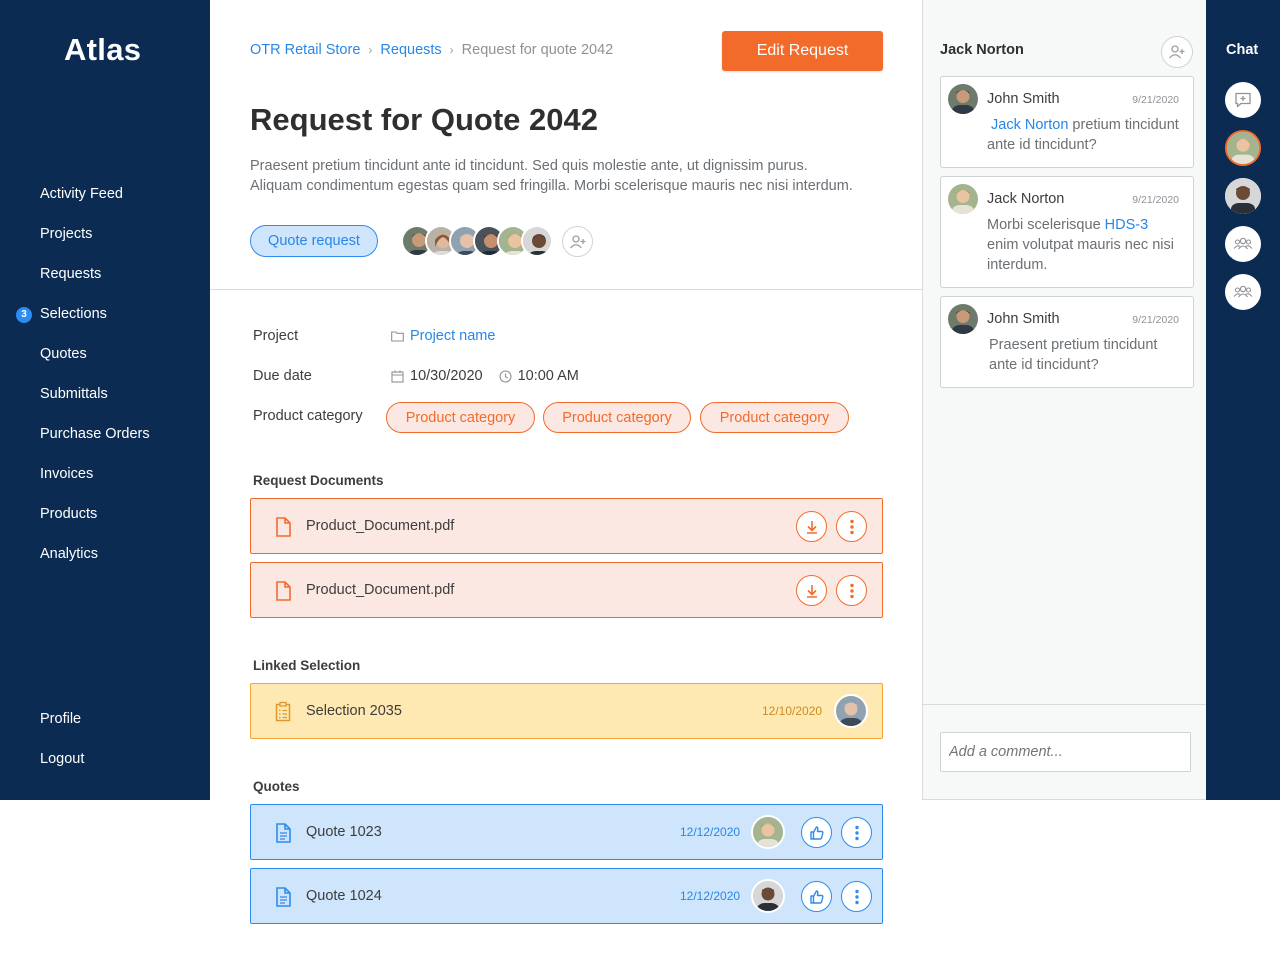 The width and height of the screenshot is (1280, 964). What do you see at coordinates (60, 719) in the screenshot?
I see `sidebar-item-profile: Profile` at bounding box center [60, 719].